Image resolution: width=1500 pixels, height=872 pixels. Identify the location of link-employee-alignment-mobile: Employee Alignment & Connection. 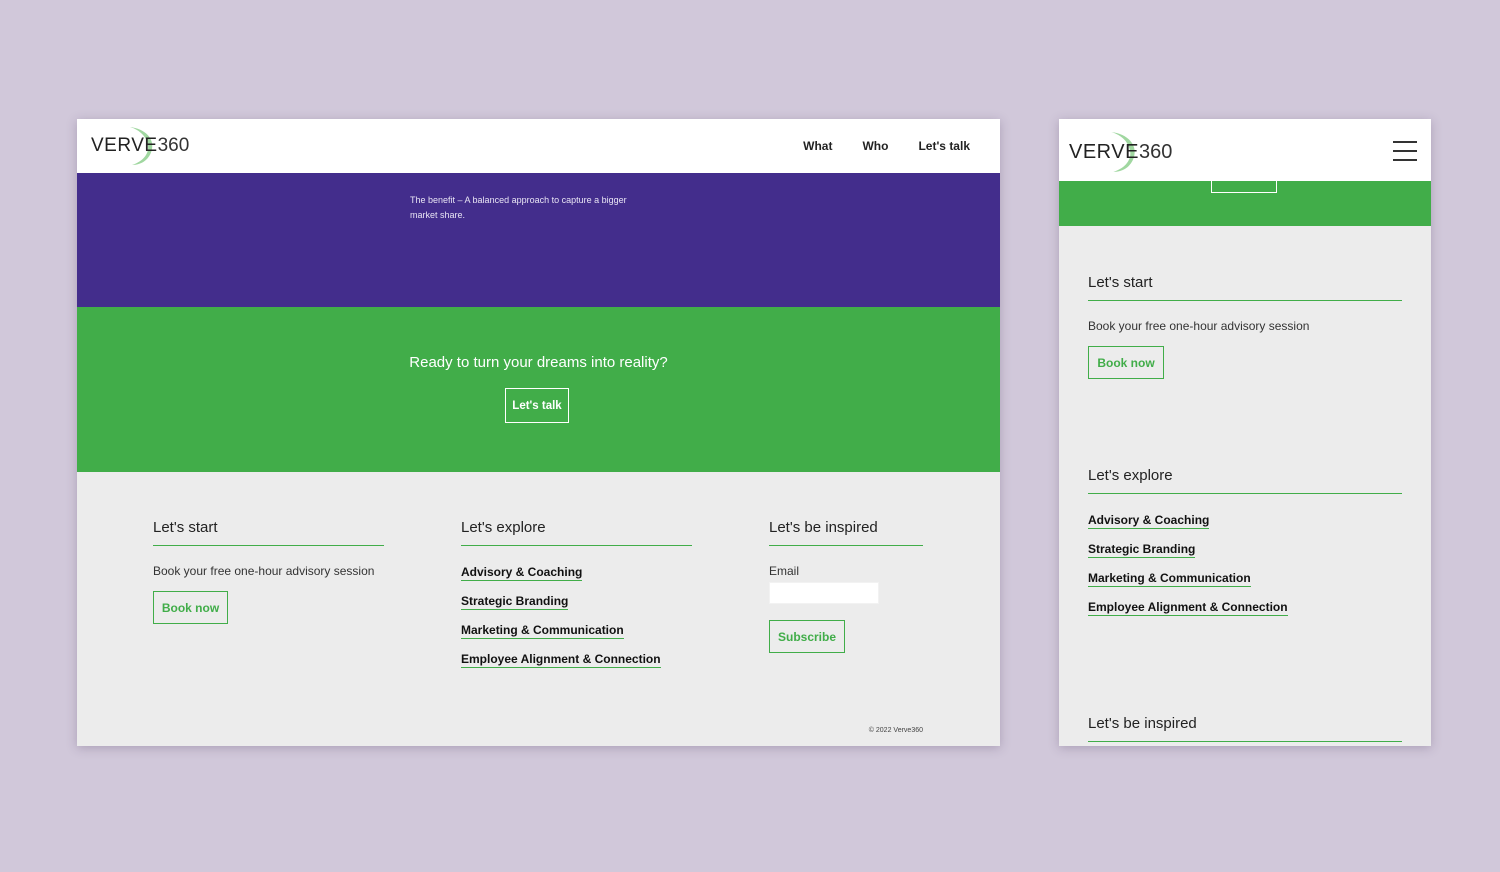
(1188, 608).